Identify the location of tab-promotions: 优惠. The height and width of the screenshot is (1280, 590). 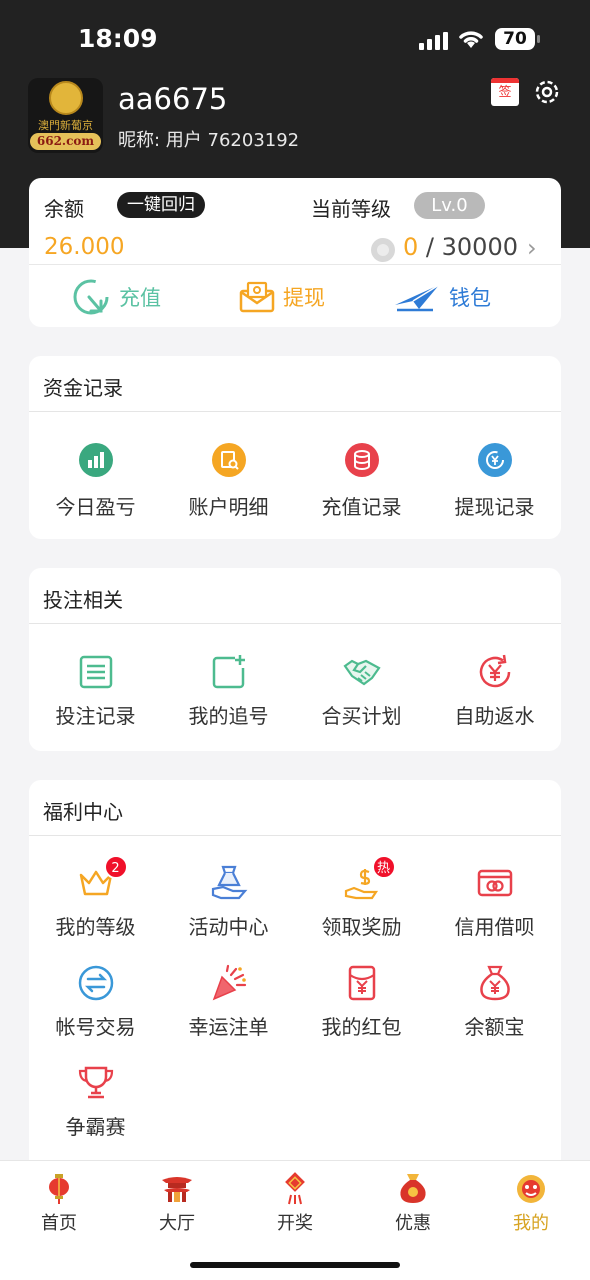
(413, 1203).